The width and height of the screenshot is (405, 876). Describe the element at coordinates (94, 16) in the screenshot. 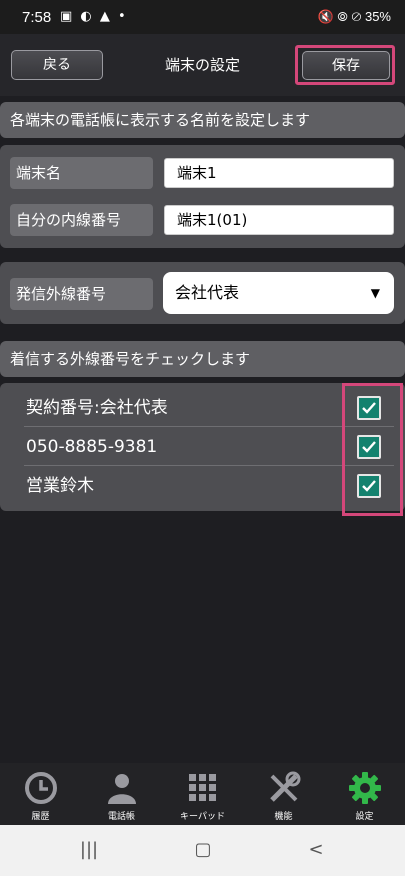

I see `status-notification-icons: ▣ ◐ ▲ •` at that location.